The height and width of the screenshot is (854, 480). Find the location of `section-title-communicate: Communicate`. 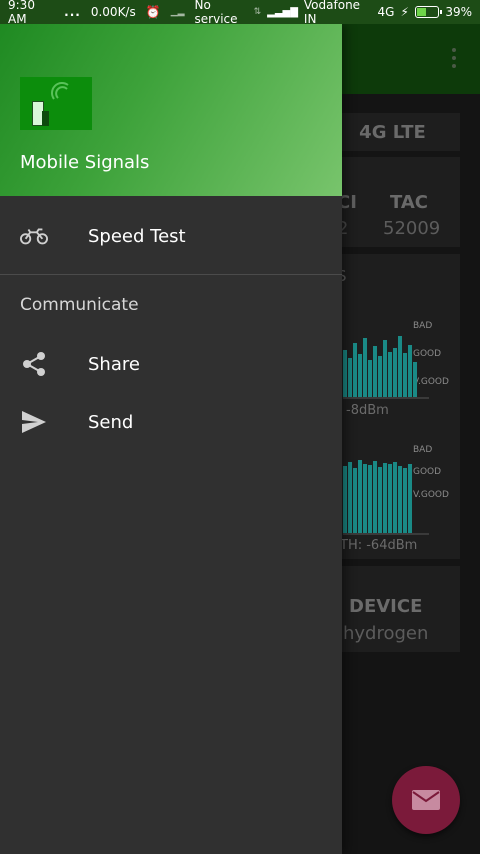

section-title-communicate: Communicate is located at coordinates (79, 305).